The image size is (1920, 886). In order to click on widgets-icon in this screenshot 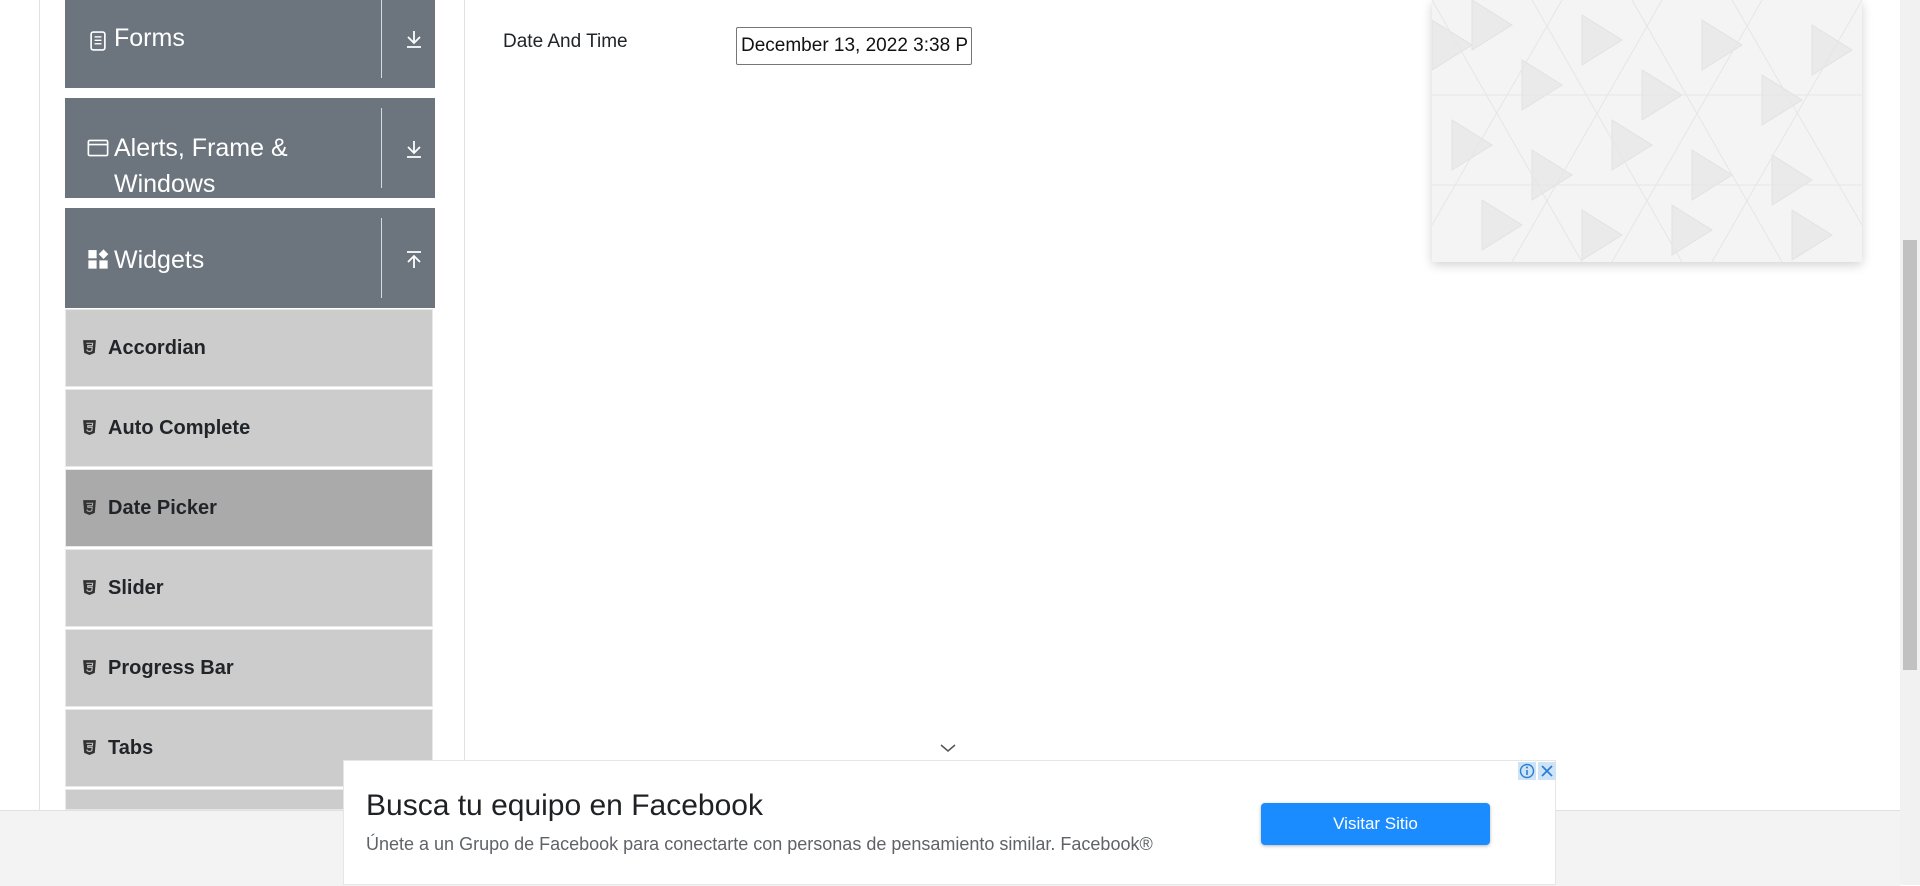, I will do `click(98, 259)`.